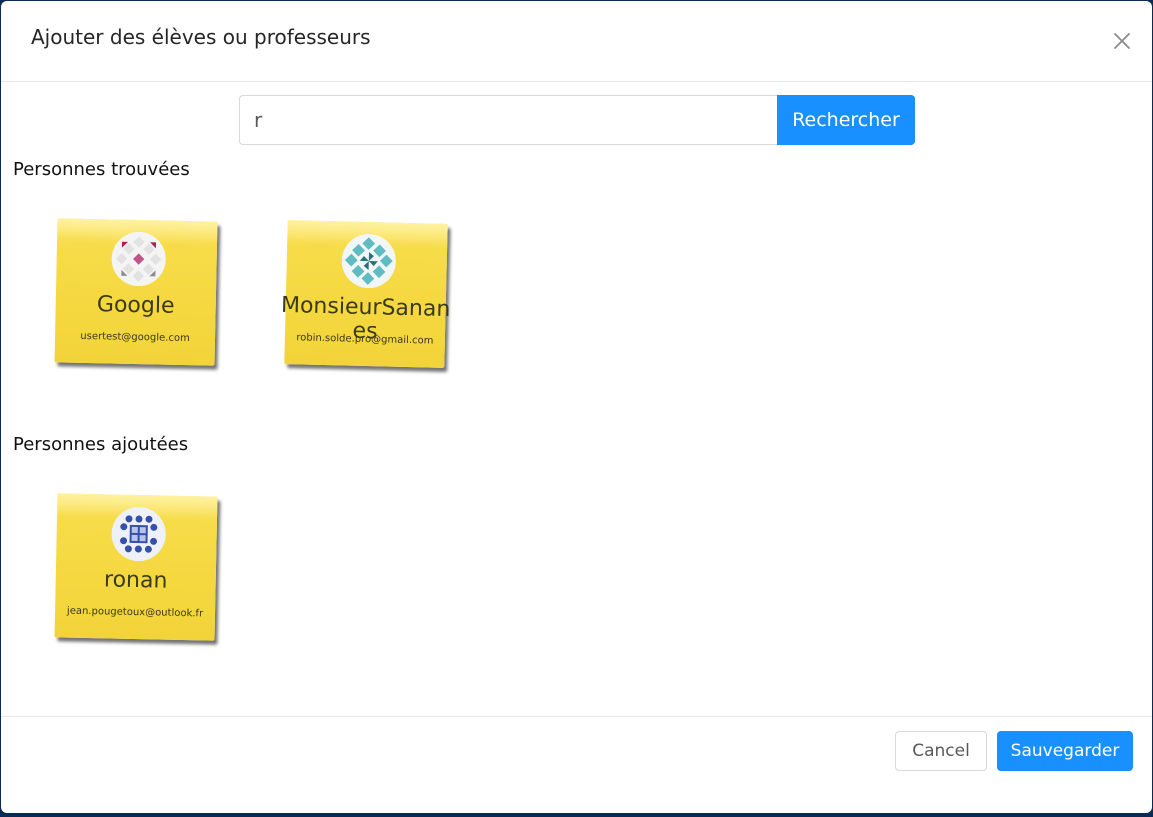 Image resolution: width=1153 pixels, height=817 pixels. I want to click on found-section-title: Personnes trouvées, so click(101, 169).